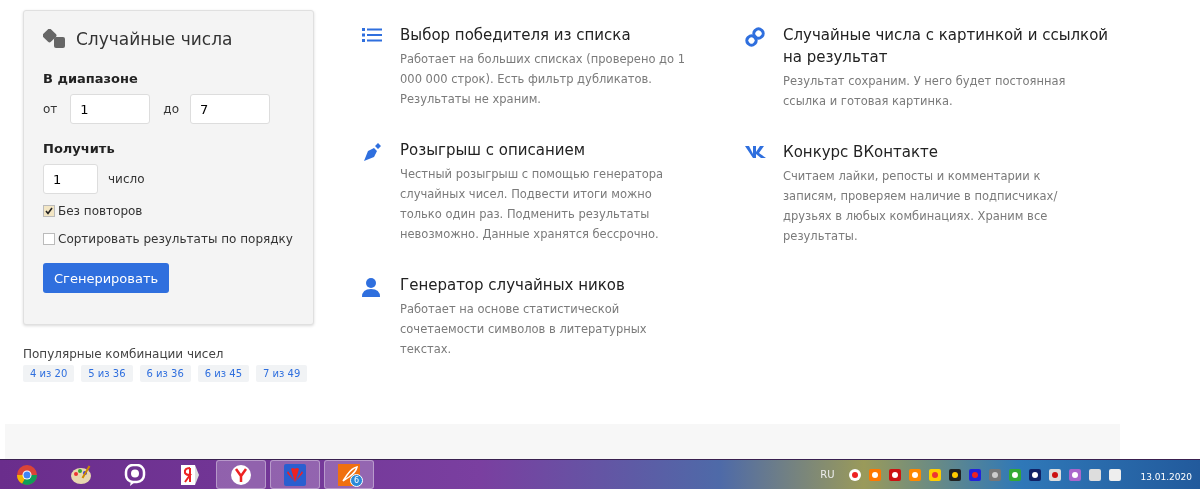 This screenshot has height=489, width=1200. What do you see at coordinates (230, 109) in the screenshot?
I see `to-field: 7` at bounding box center [230, 109].